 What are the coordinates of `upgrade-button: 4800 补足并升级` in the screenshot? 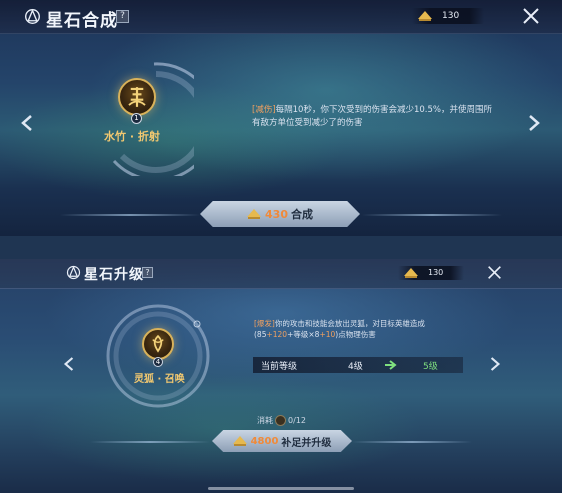 It's located at (282, 441).